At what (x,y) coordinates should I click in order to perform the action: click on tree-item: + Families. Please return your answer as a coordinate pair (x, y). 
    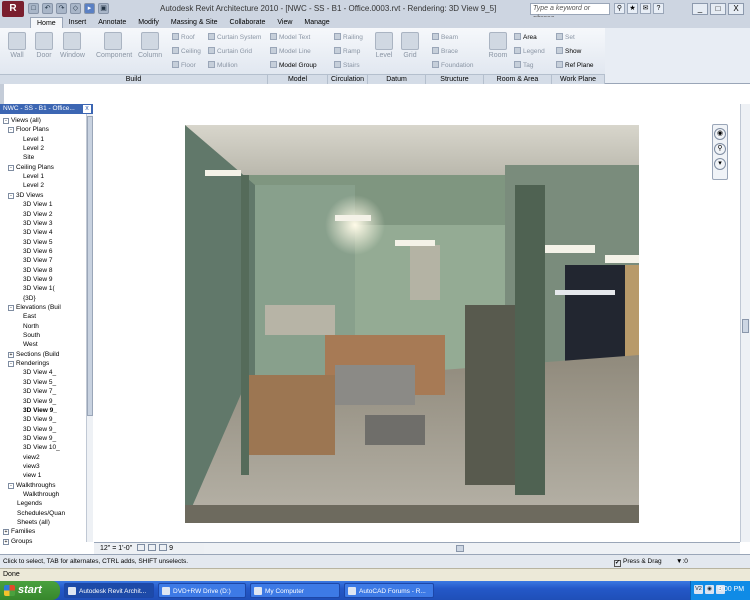
    Looking at the image, I should click on (19, 531).